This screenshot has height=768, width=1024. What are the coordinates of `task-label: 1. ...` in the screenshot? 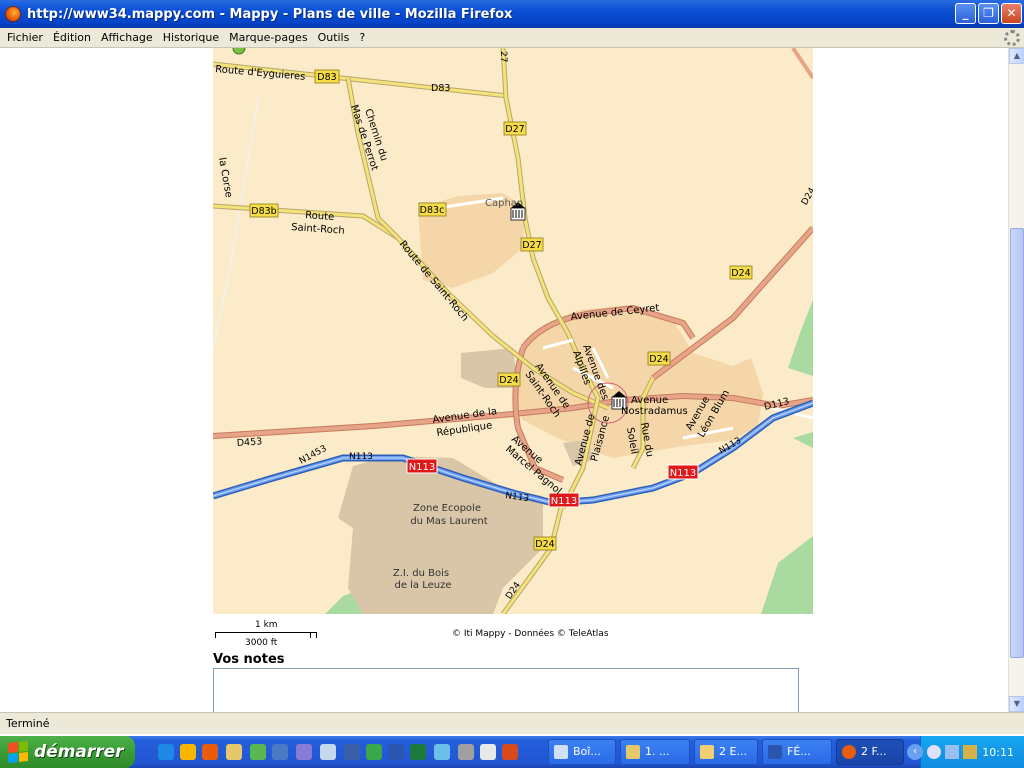 It's located at (657, 751).